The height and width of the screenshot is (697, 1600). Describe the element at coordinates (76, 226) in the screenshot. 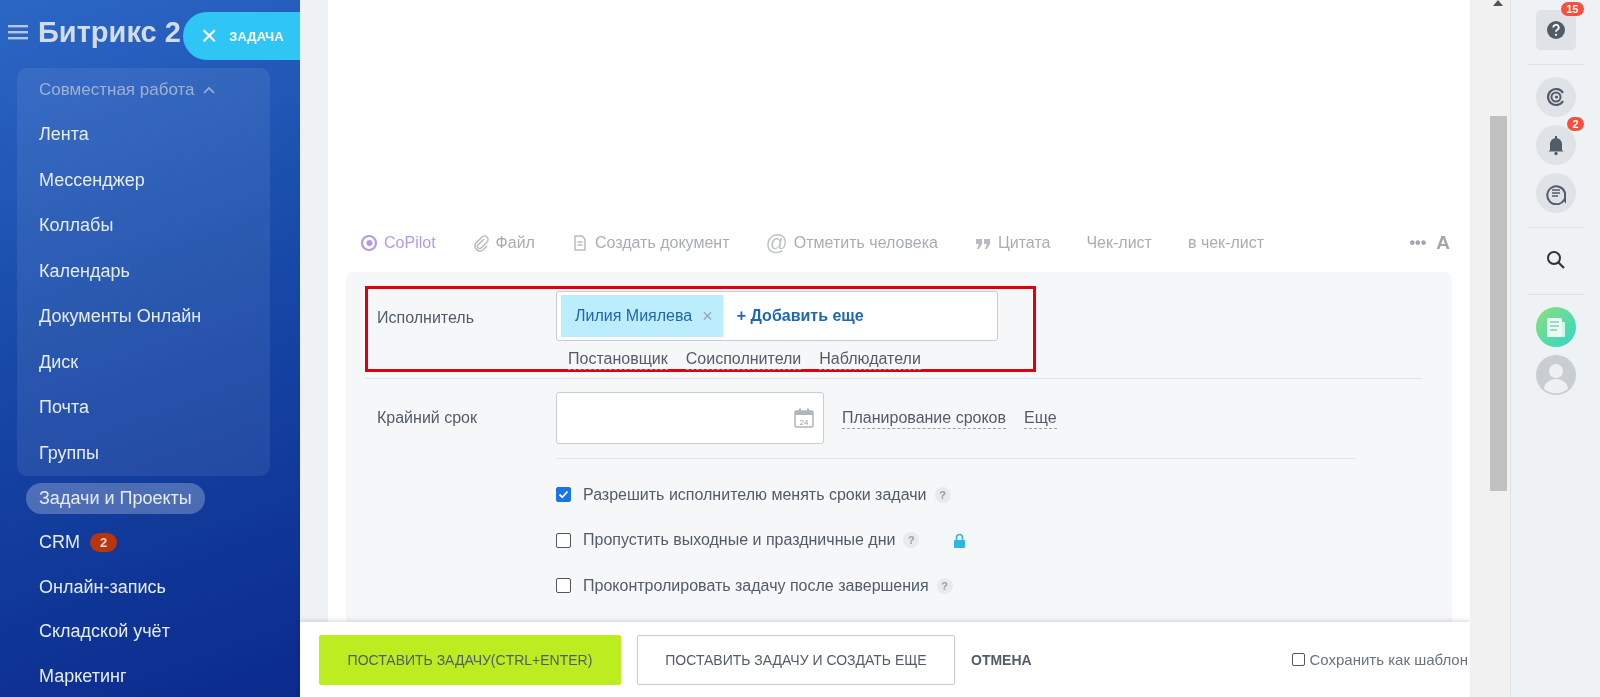

I see `menu-item: Коллабы` at that location.